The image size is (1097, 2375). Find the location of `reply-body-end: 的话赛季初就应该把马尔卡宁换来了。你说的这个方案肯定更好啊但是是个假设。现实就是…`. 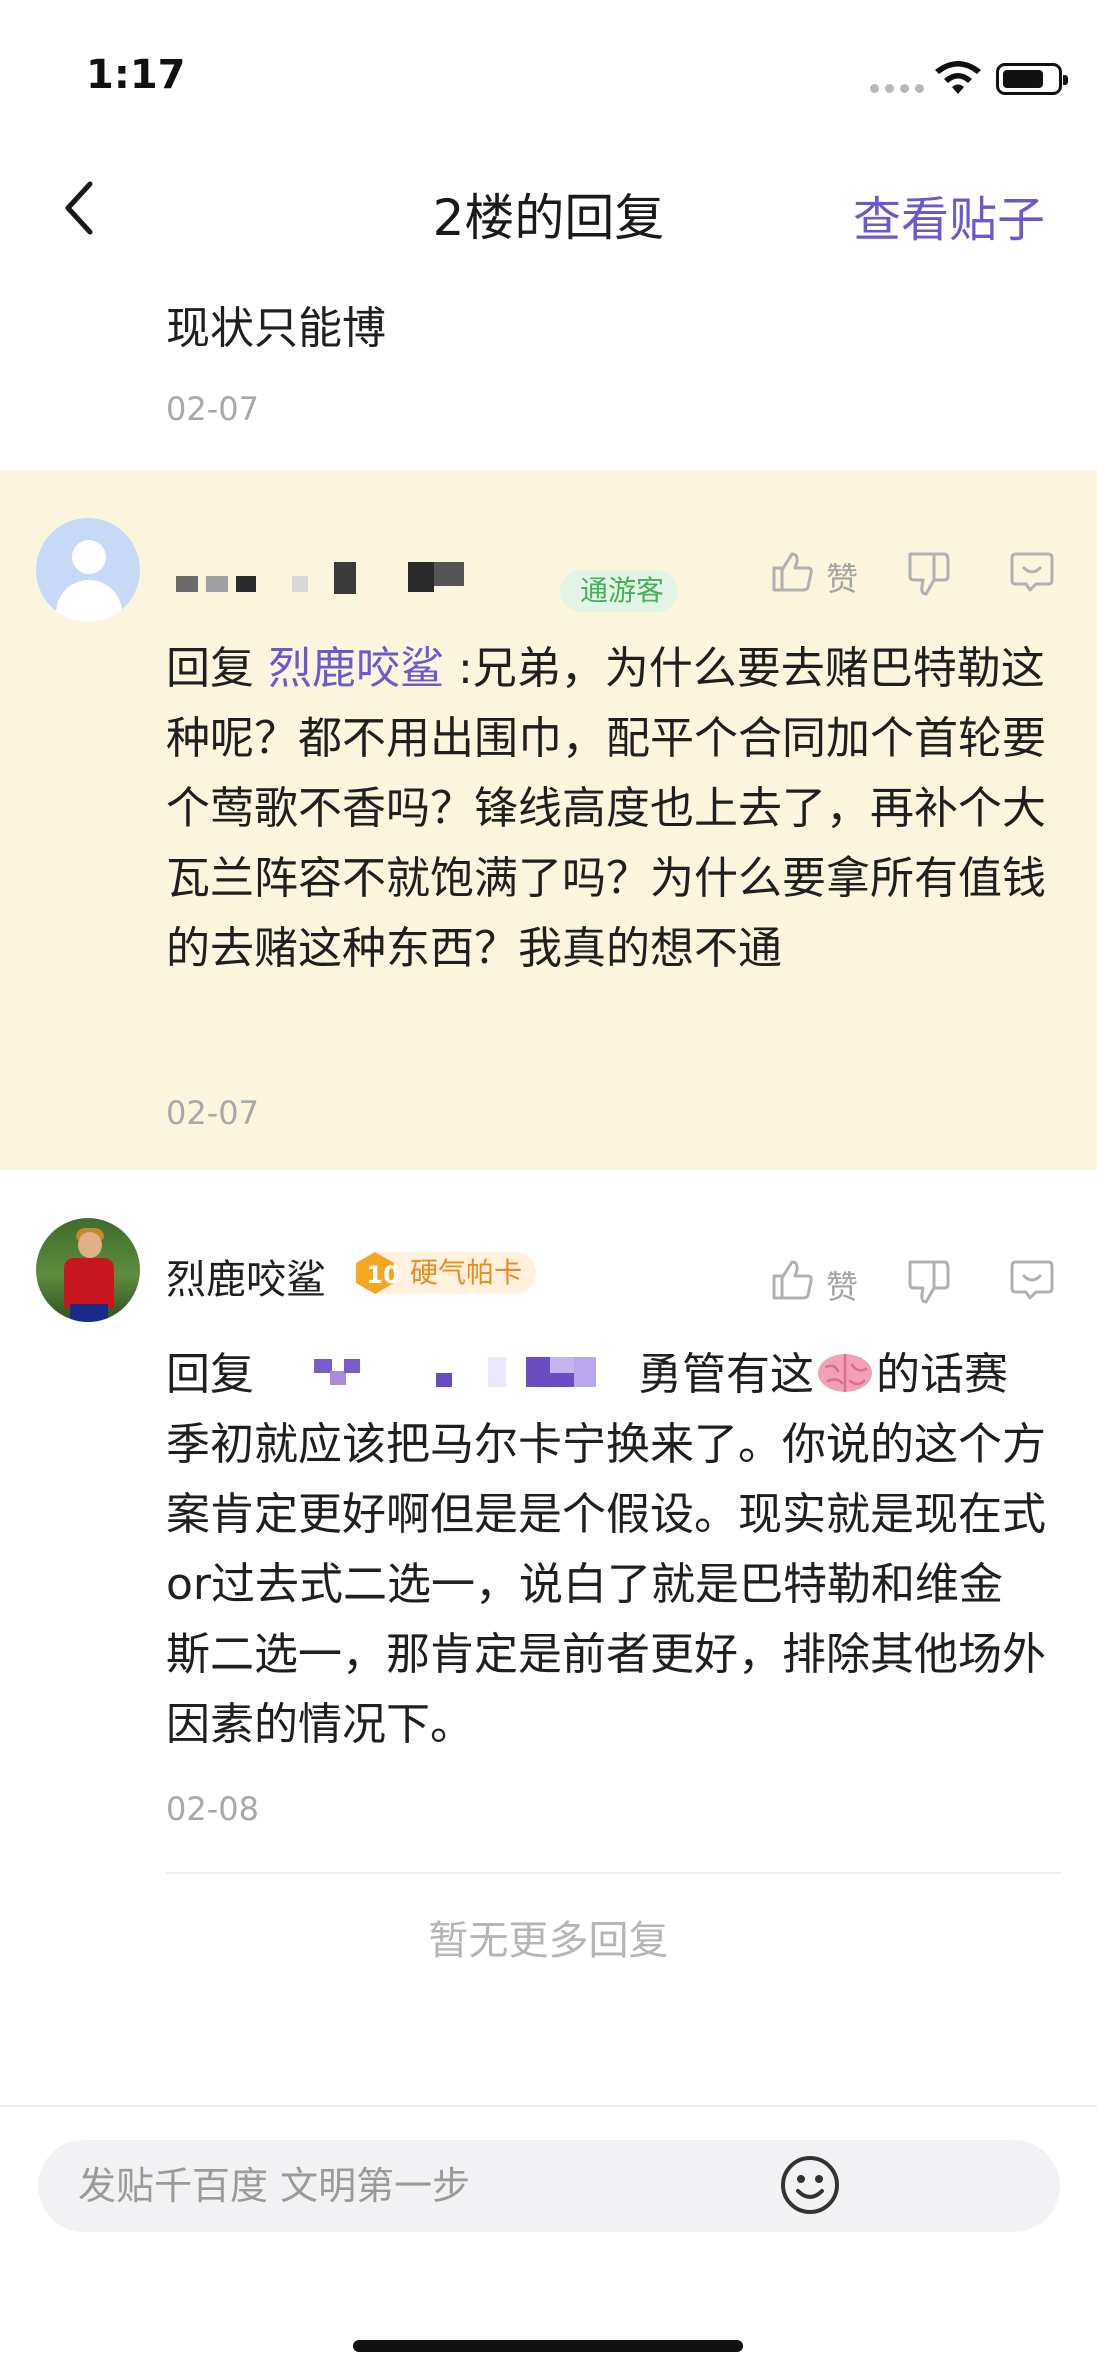

reply-body-end: 的话赛季初就应该把马尔卡宁换来了。你说的这个方案肯定更好啊但是是个假设。现实就是… is located at coordinates (606, 1549).